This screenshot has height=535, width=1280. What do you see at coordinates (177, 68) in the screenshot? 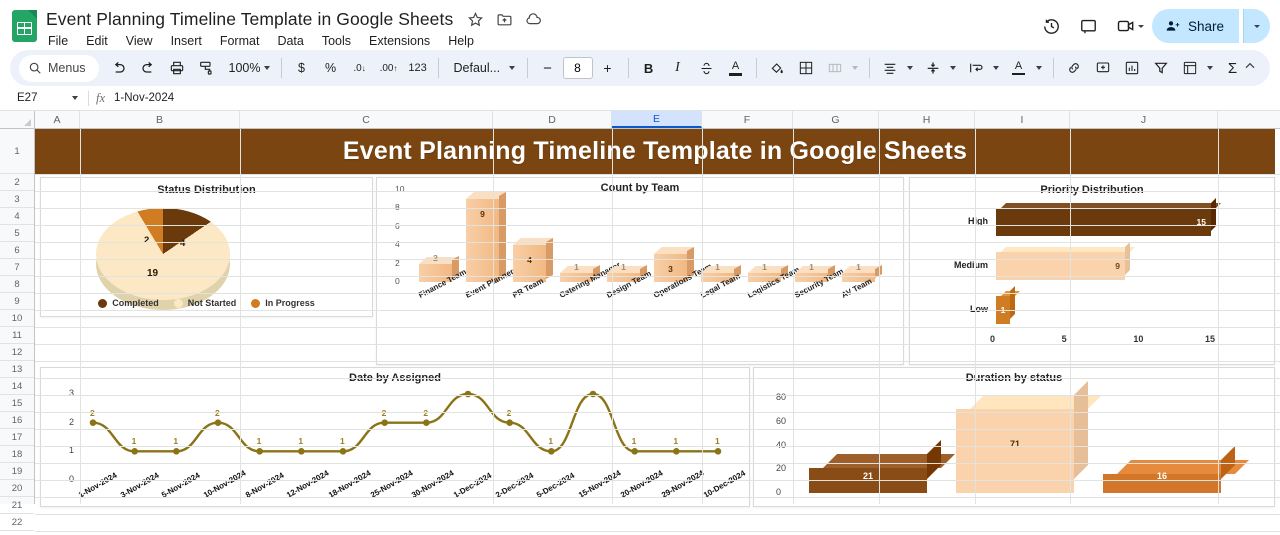
I see `print-button` at bounding box center [177, 68].